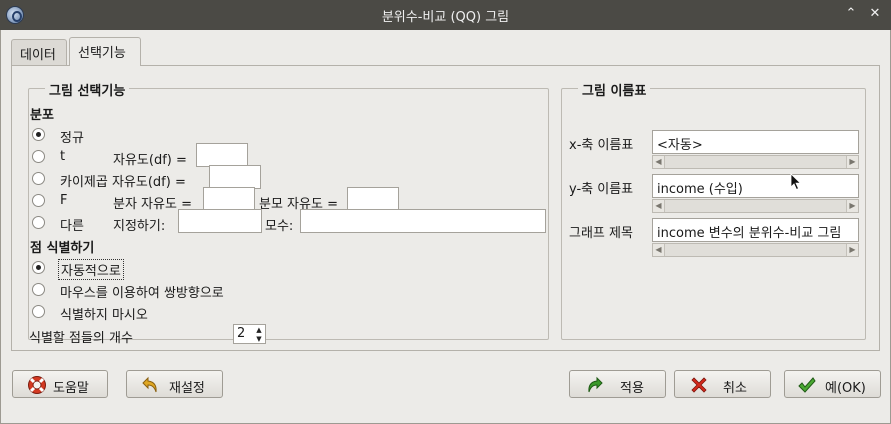  I want to click on title-bar: 분위수-비교 (QQ) 그림 ⌃ ✕, so click(445, 15).